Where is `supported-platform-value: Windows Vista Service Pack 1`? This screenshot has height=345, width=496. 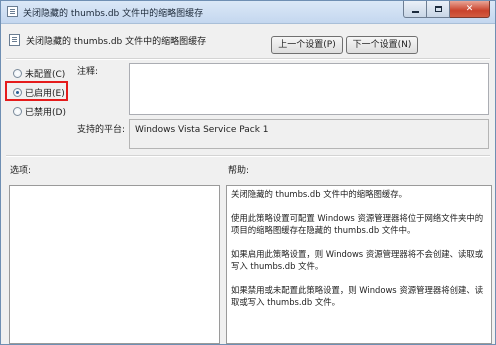
supported-platform-value: Windows Vista Service Pack 1 is located at coordinates (309, 134).